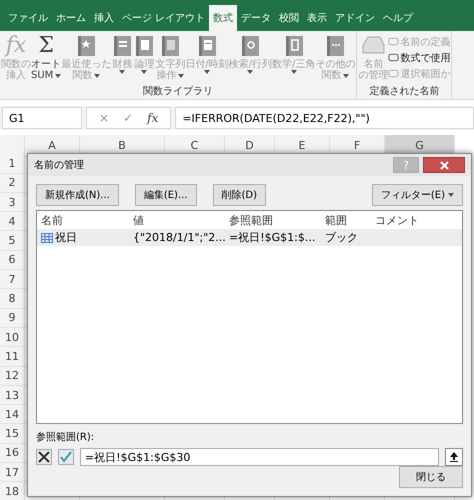  Describe the element at coordinates (12, 414) in the screenshot. I see `row-header: 14` at that location.